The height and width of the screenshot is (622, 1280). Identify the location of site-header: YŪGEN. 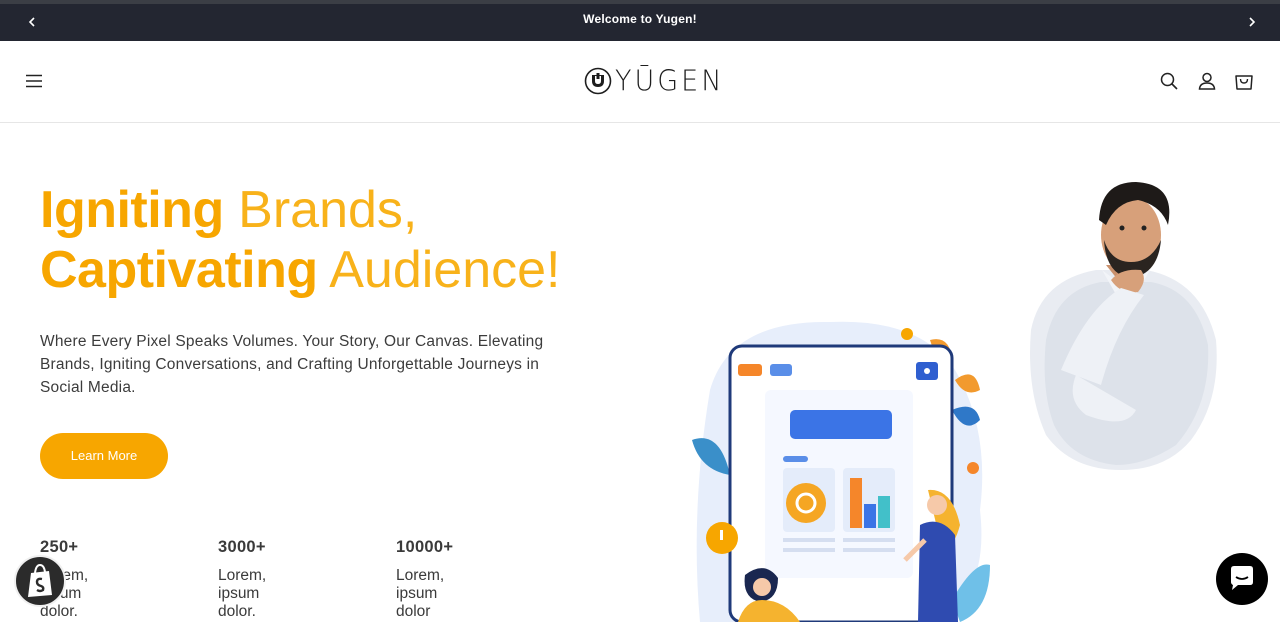
(640, 82).